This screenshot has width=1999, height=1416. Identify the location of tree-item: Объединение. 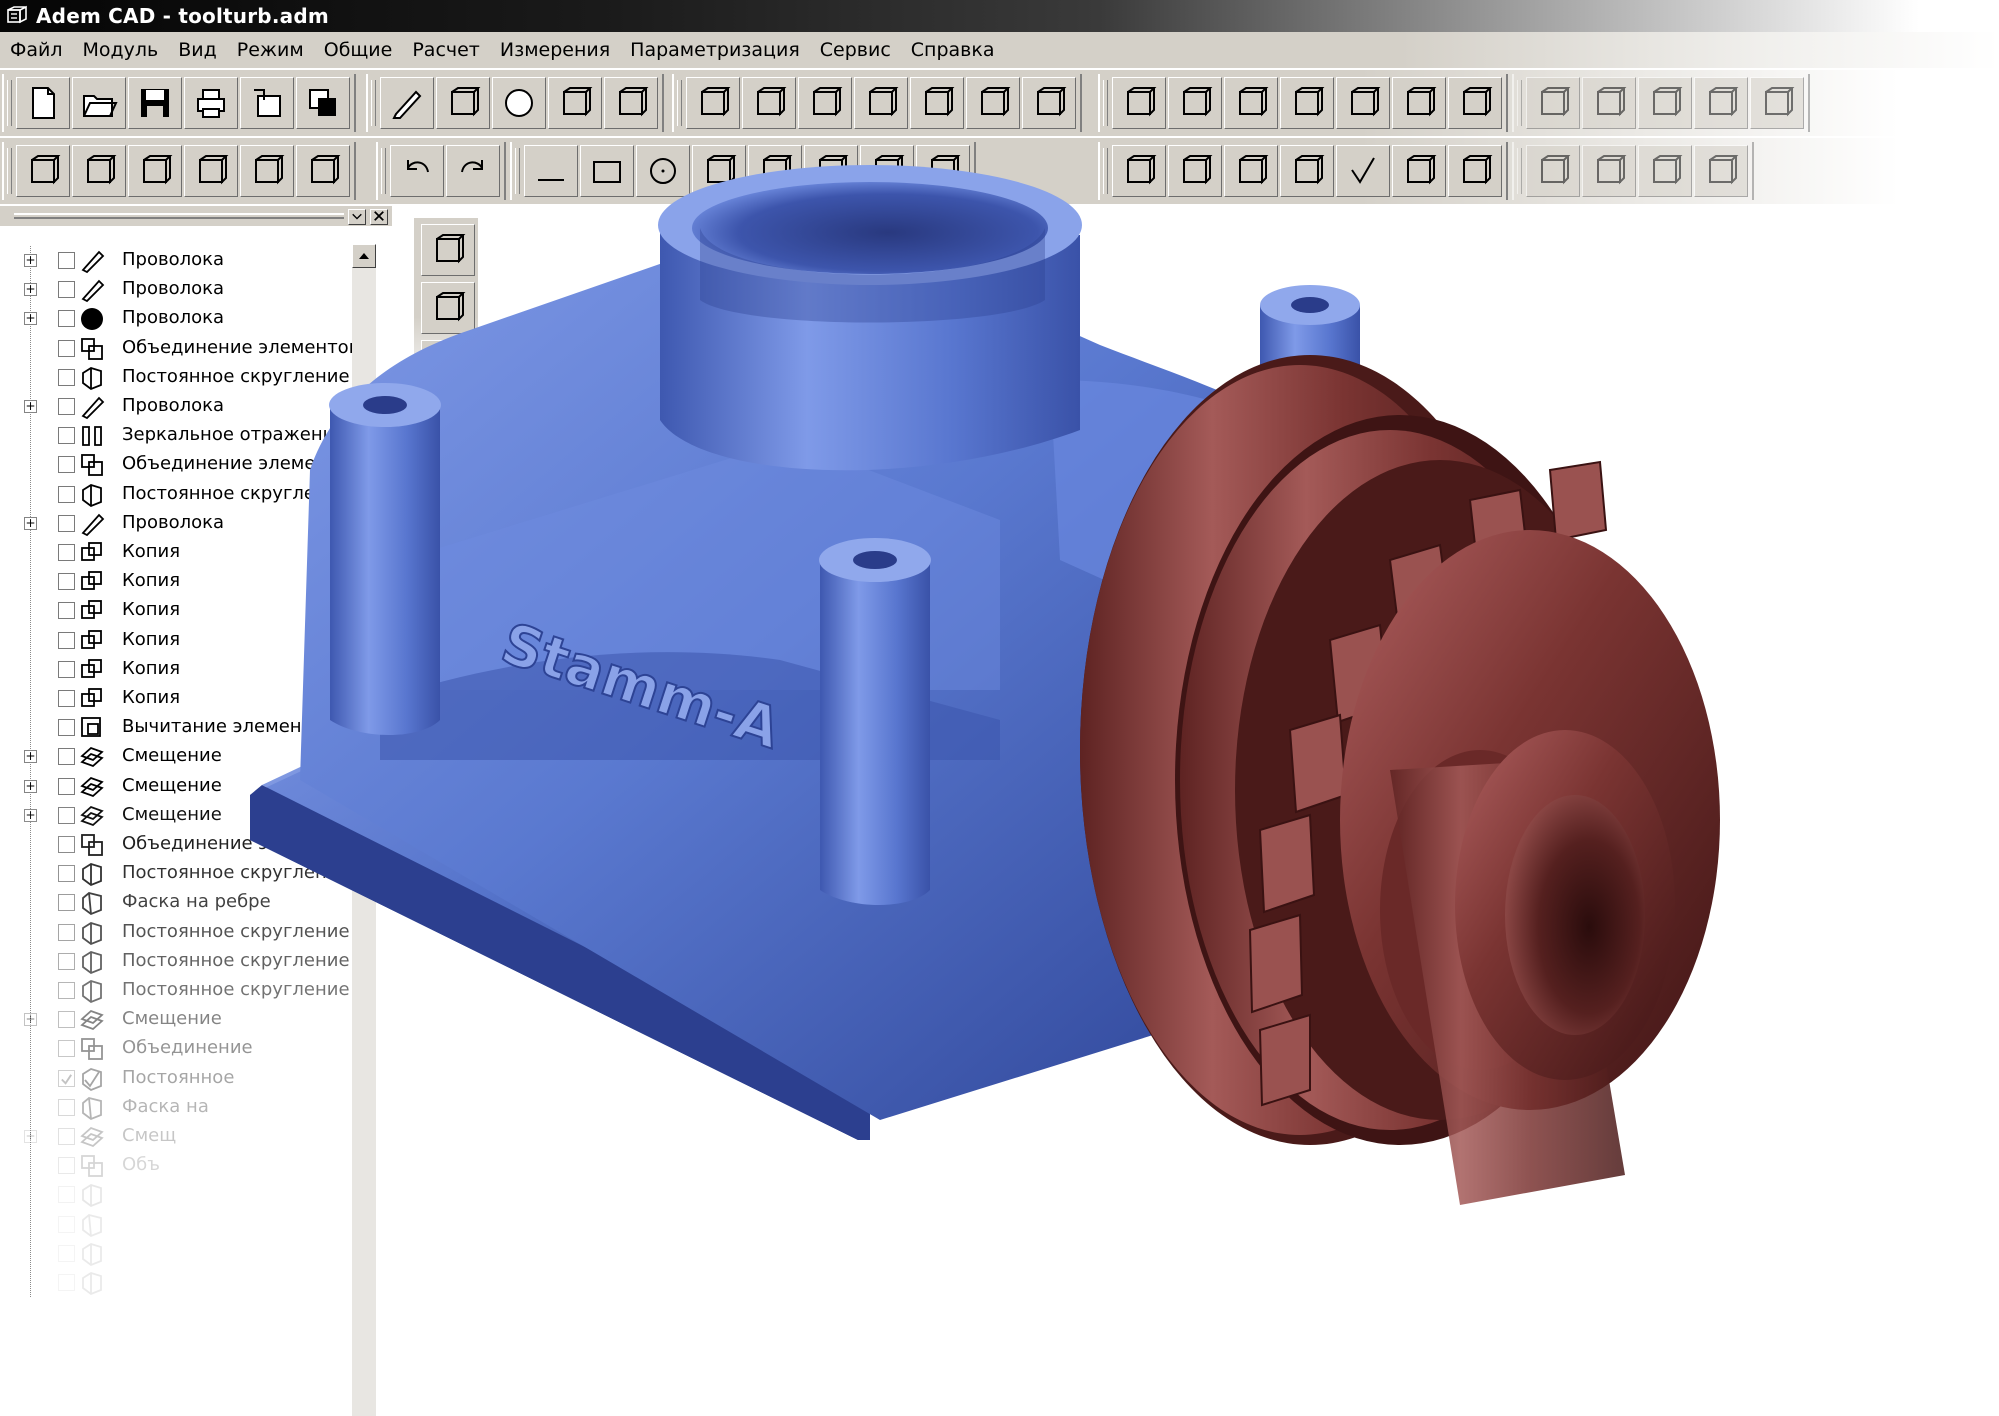
(182, 1048).